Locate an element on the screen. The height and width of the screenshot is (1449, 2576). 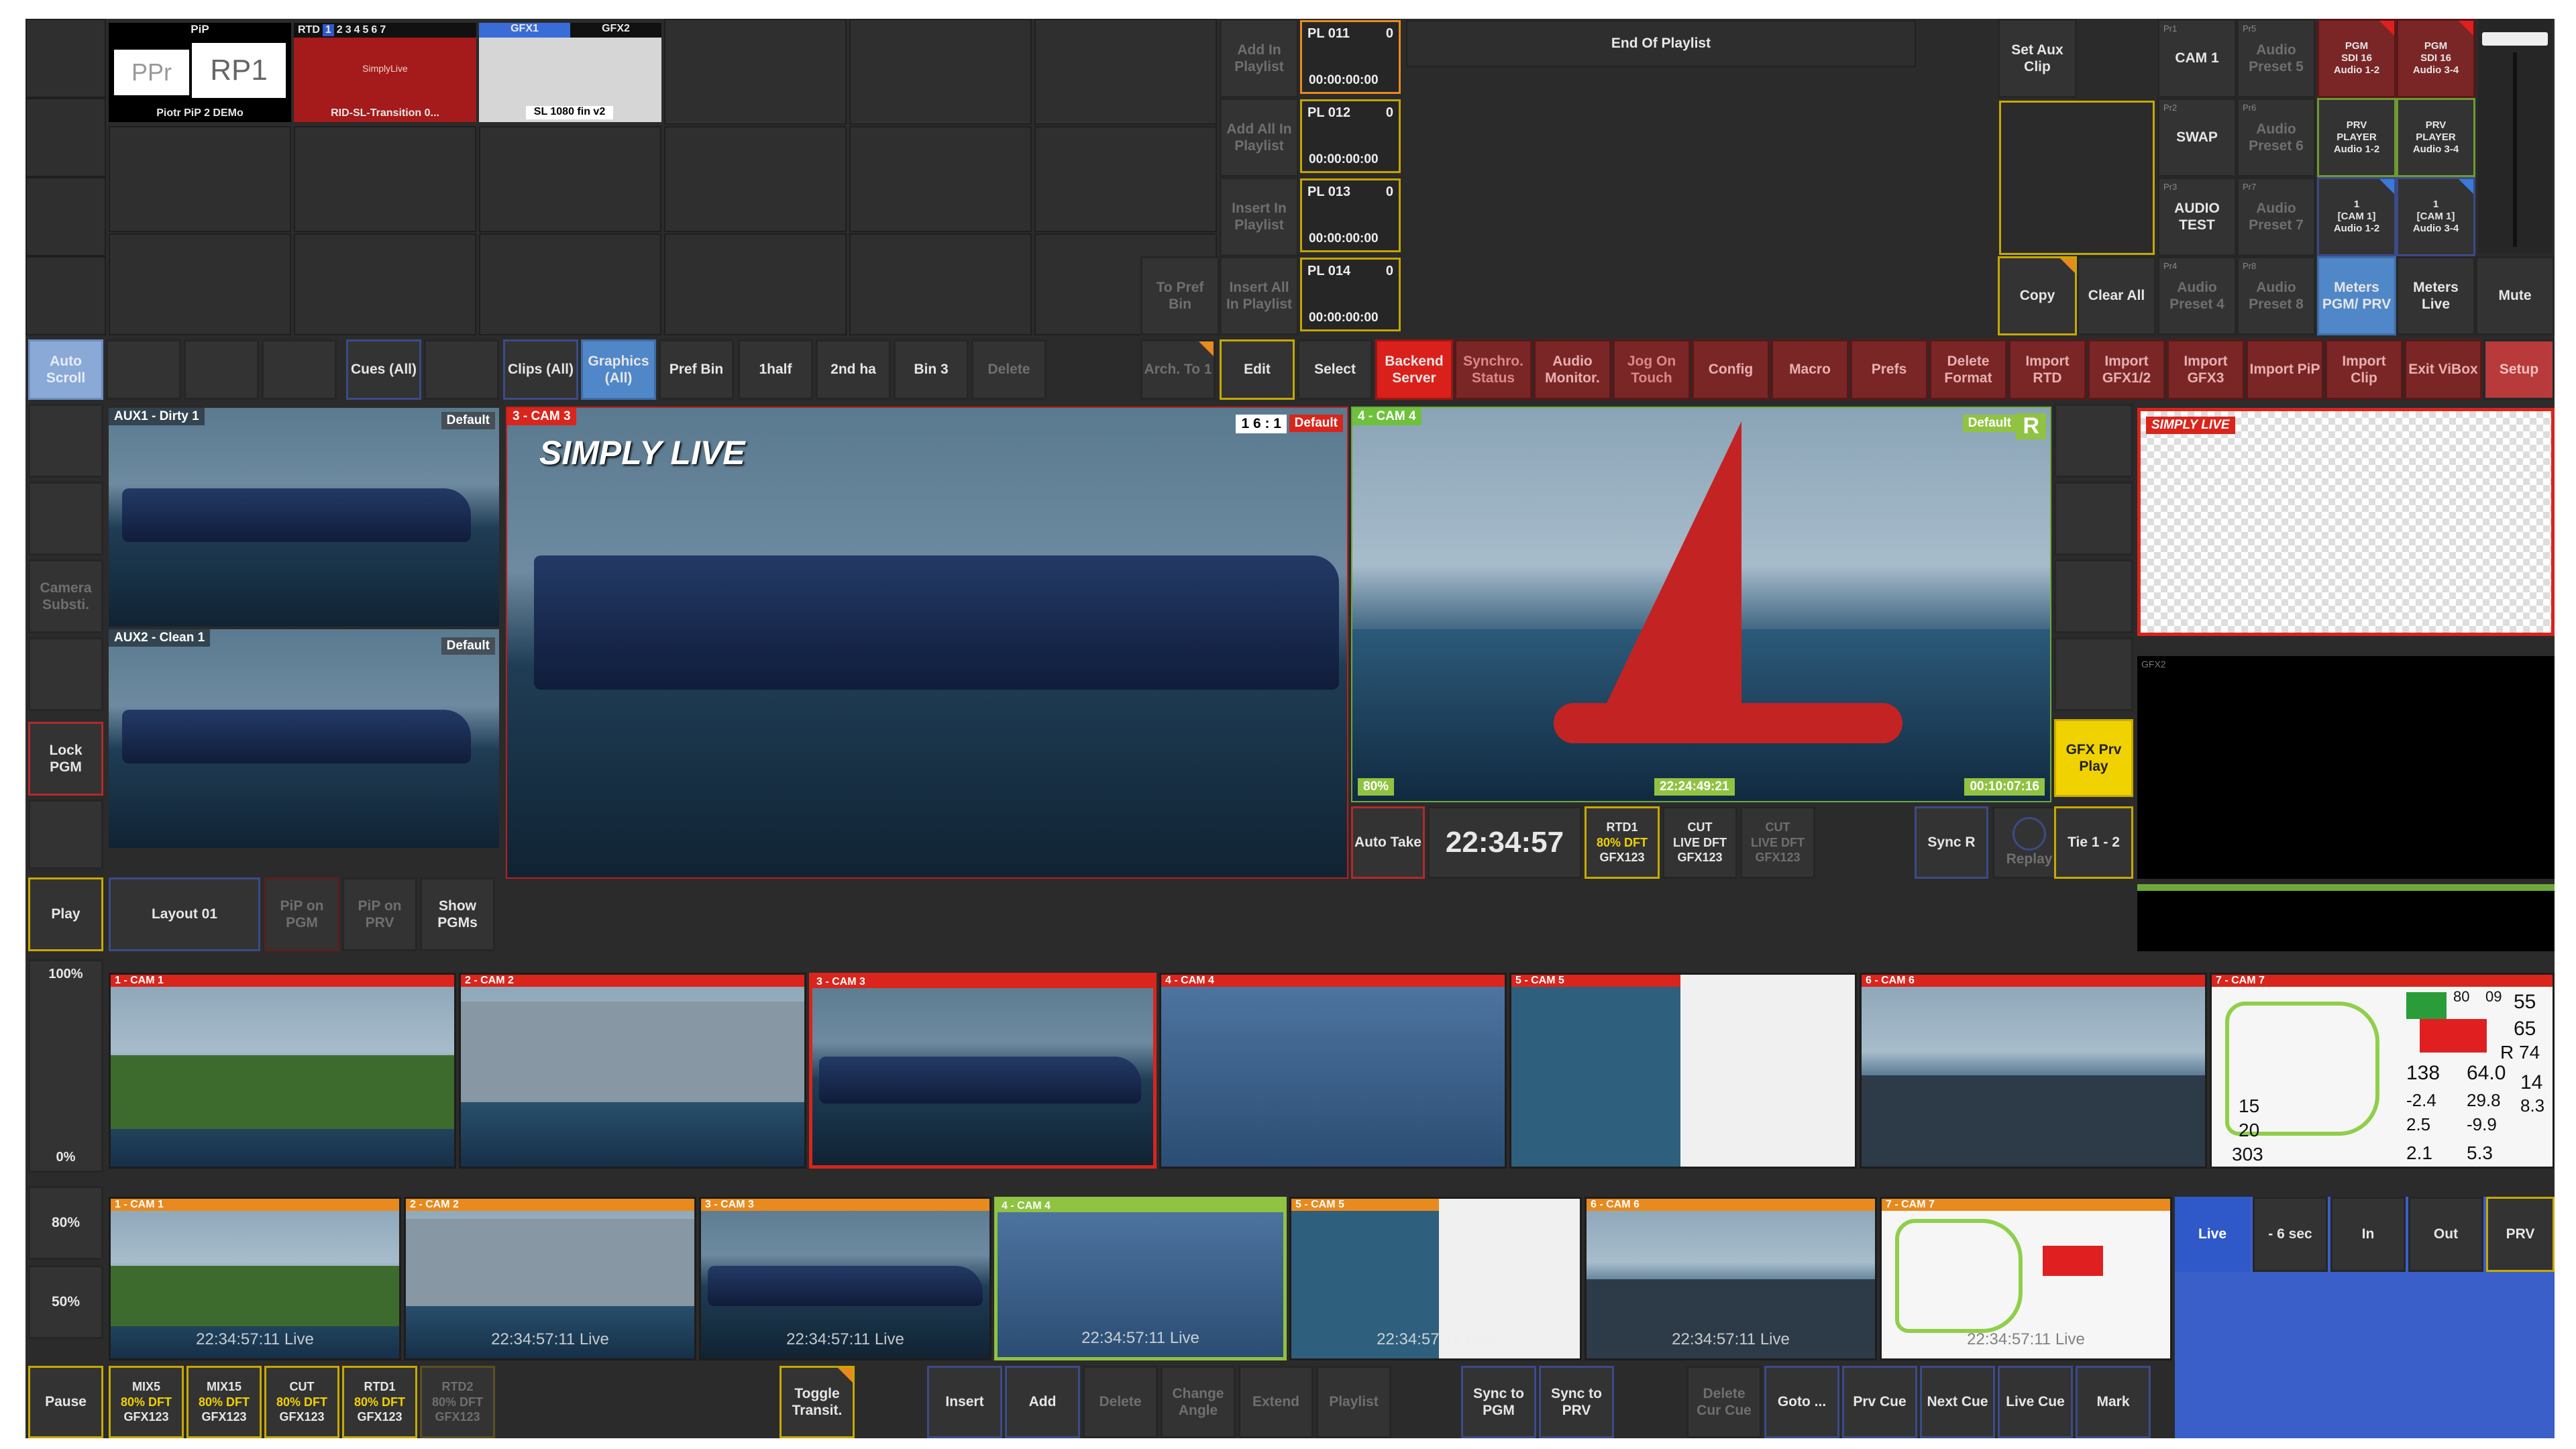
backend-server-button: Backend Server is located at coordinates (1414, 369).